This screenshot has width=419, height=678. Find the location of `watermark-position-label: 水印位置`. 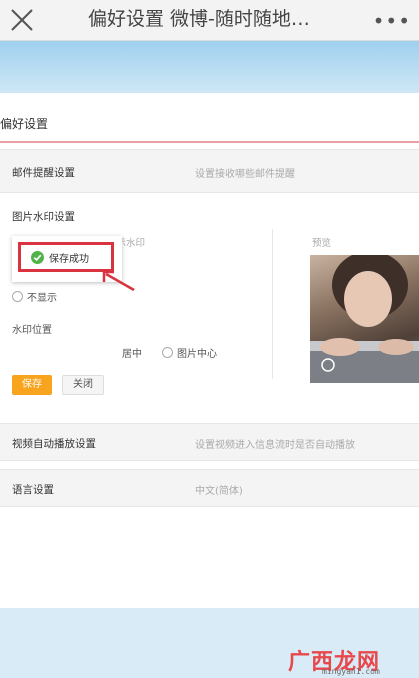

watermark-position-label: 水印位置 is located at coordinates (32, 330).